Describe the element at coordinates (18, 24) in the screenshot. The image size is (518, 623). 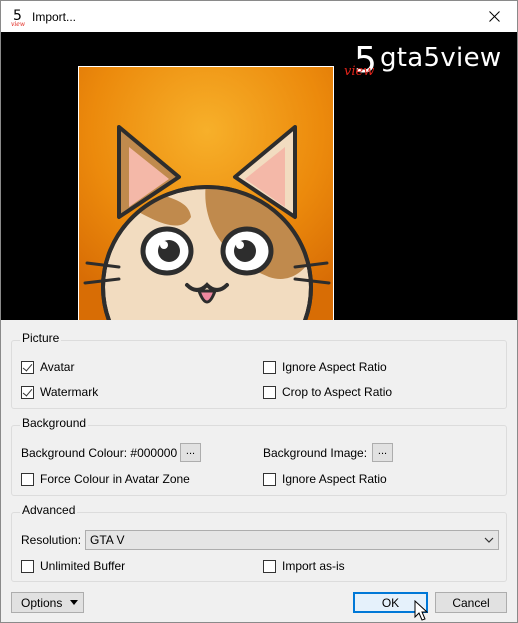
I see `svg-text: view` at that location.